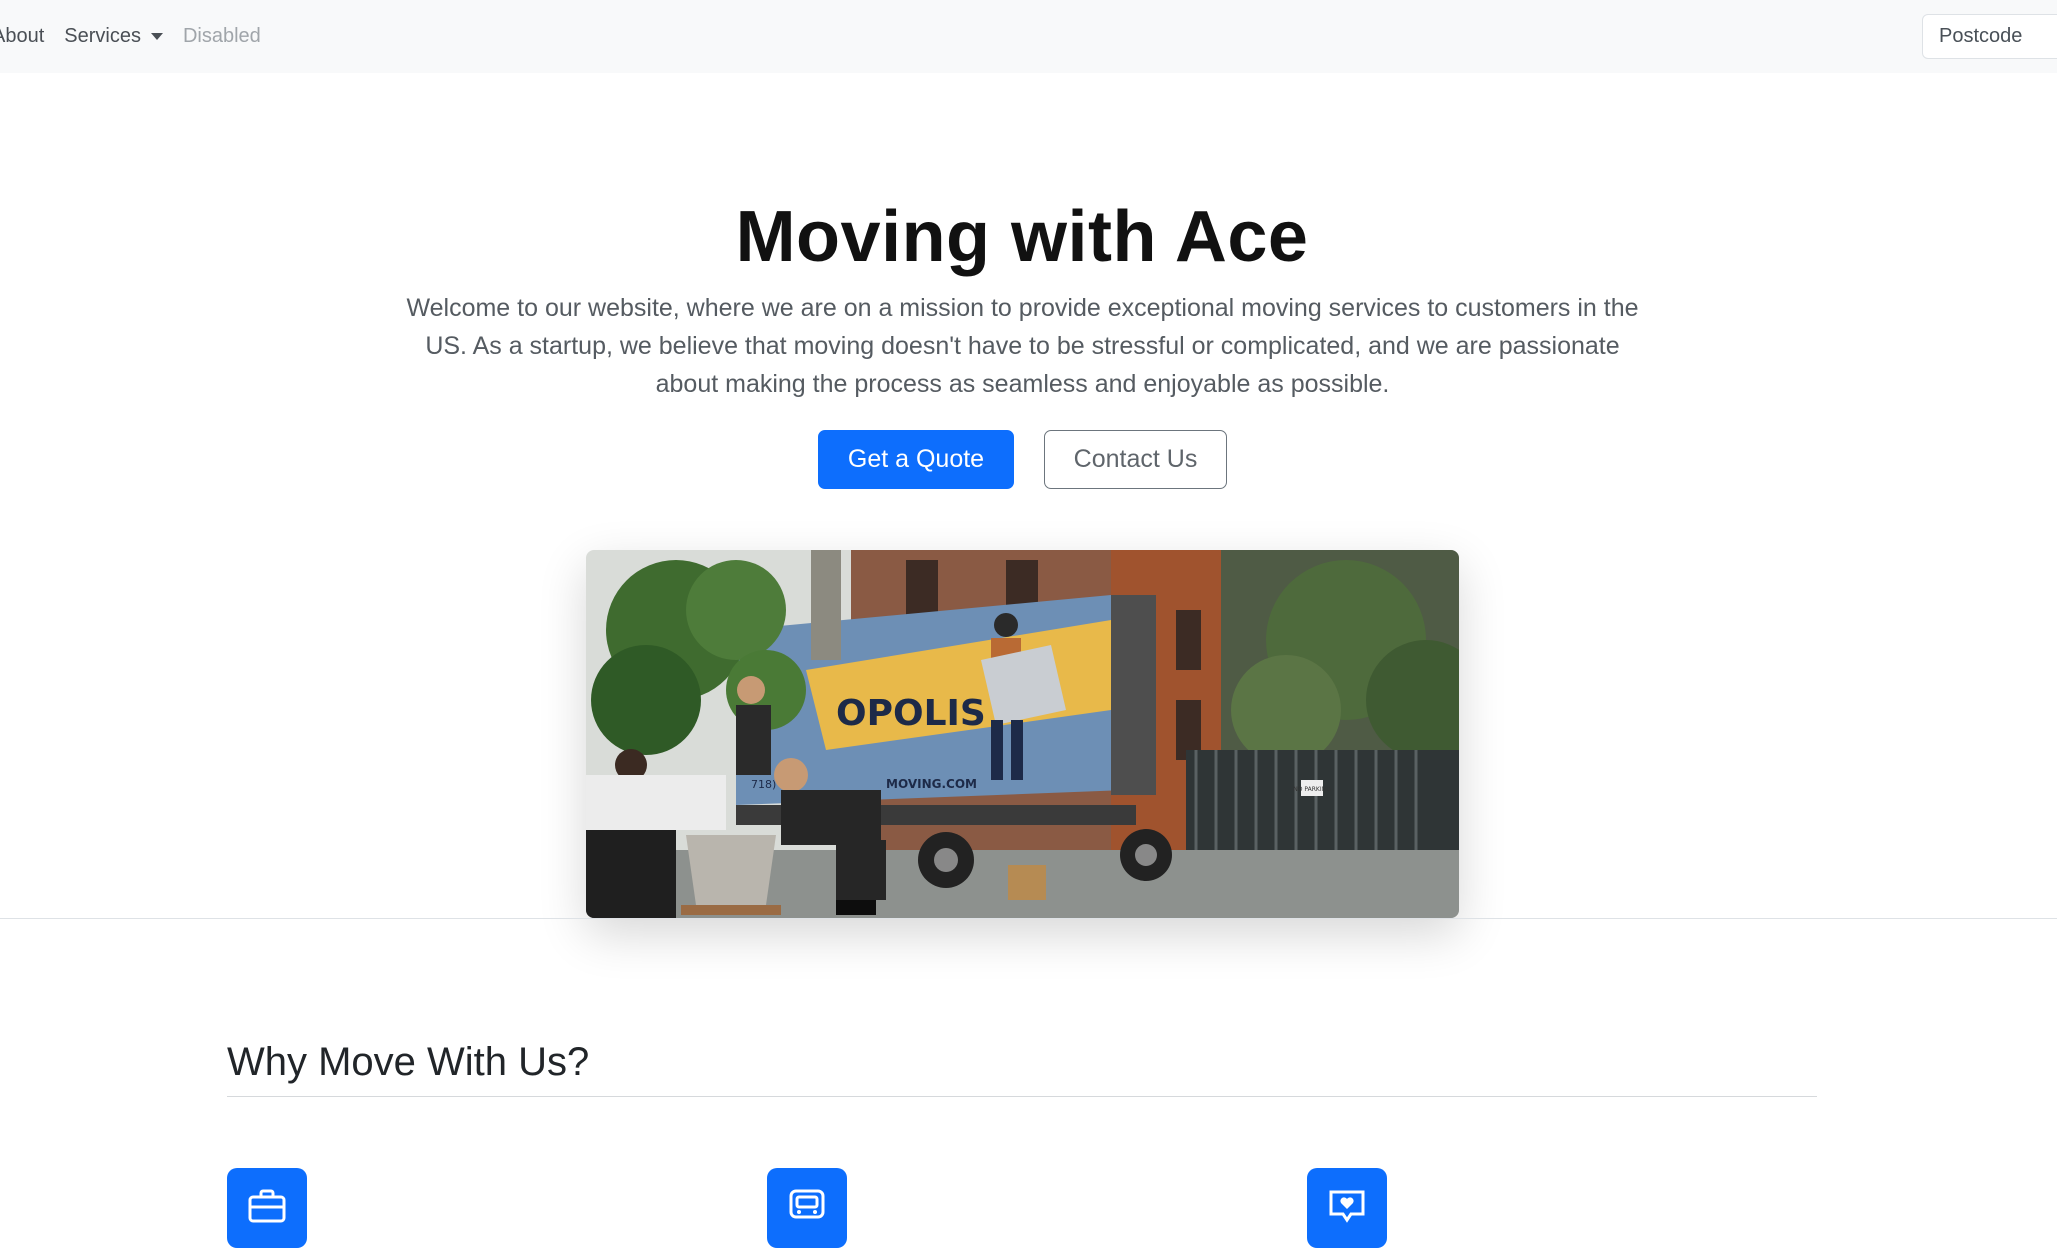  What do you see at coordinates (1135, 459) in the screenshot?
I see `contact-us-button: Contact Us` at bounding box center [1135, 459].